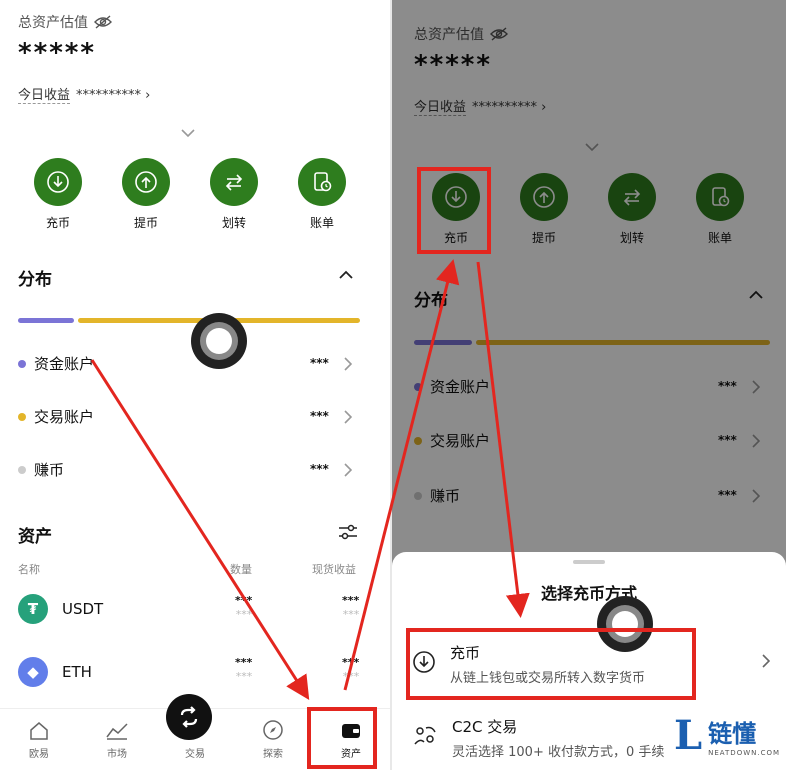 This screenshot has width=786, height=770. I want to click on arrow-to-assets-tab, so click(200, 530).